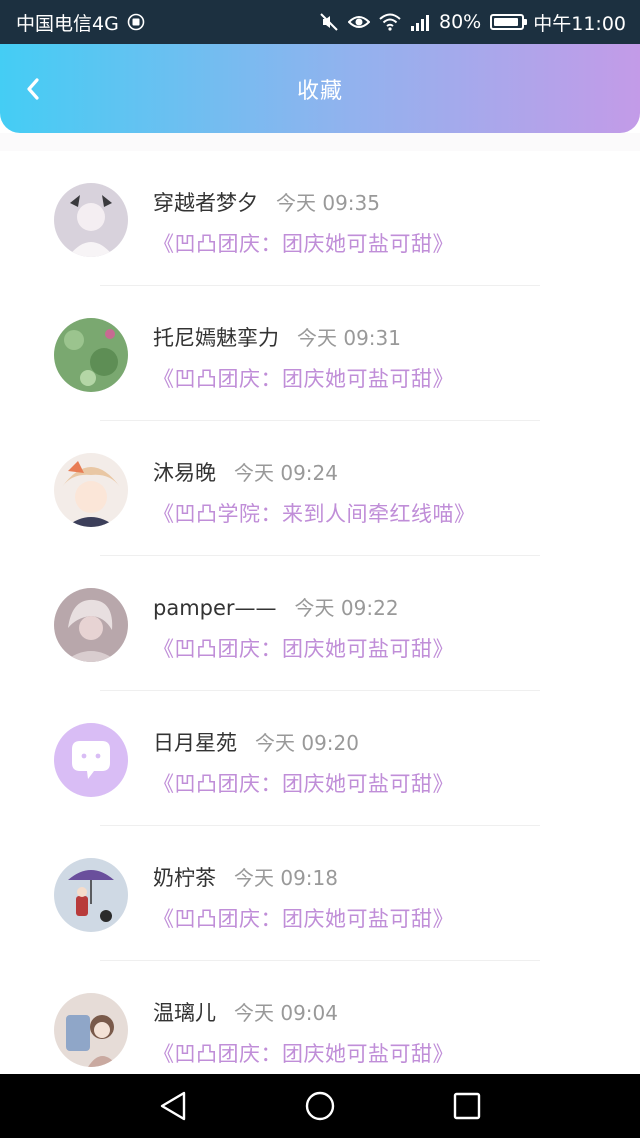 The width and height of the screenshot is (640, 1138). Describe the element at coordinates (320, 758) in the screenshot. I see `list-item: 日月星苑 今天 09:20 《凹凸团庆：团庆她可盐可甜》` at that location.